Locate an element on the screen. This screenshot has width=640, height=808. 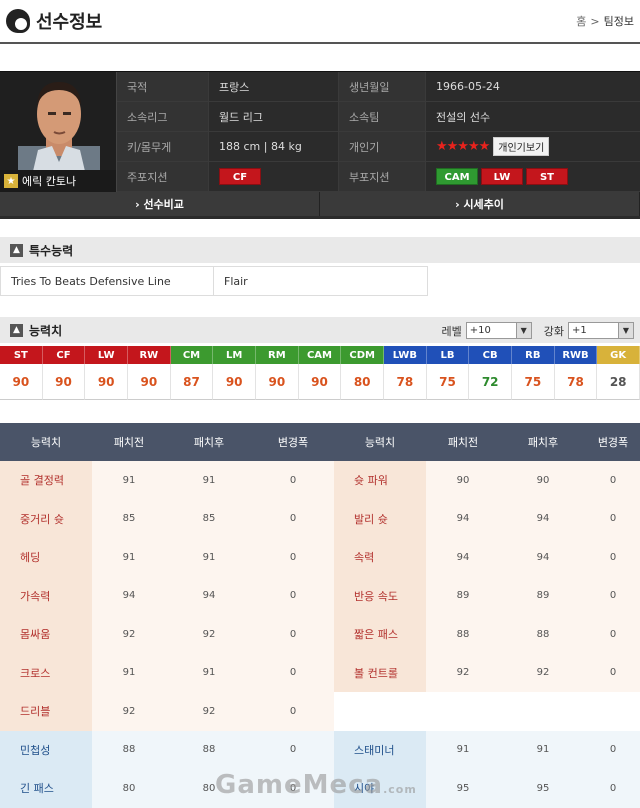
stat-name: 드리블 is located at coordinates (46, 711).